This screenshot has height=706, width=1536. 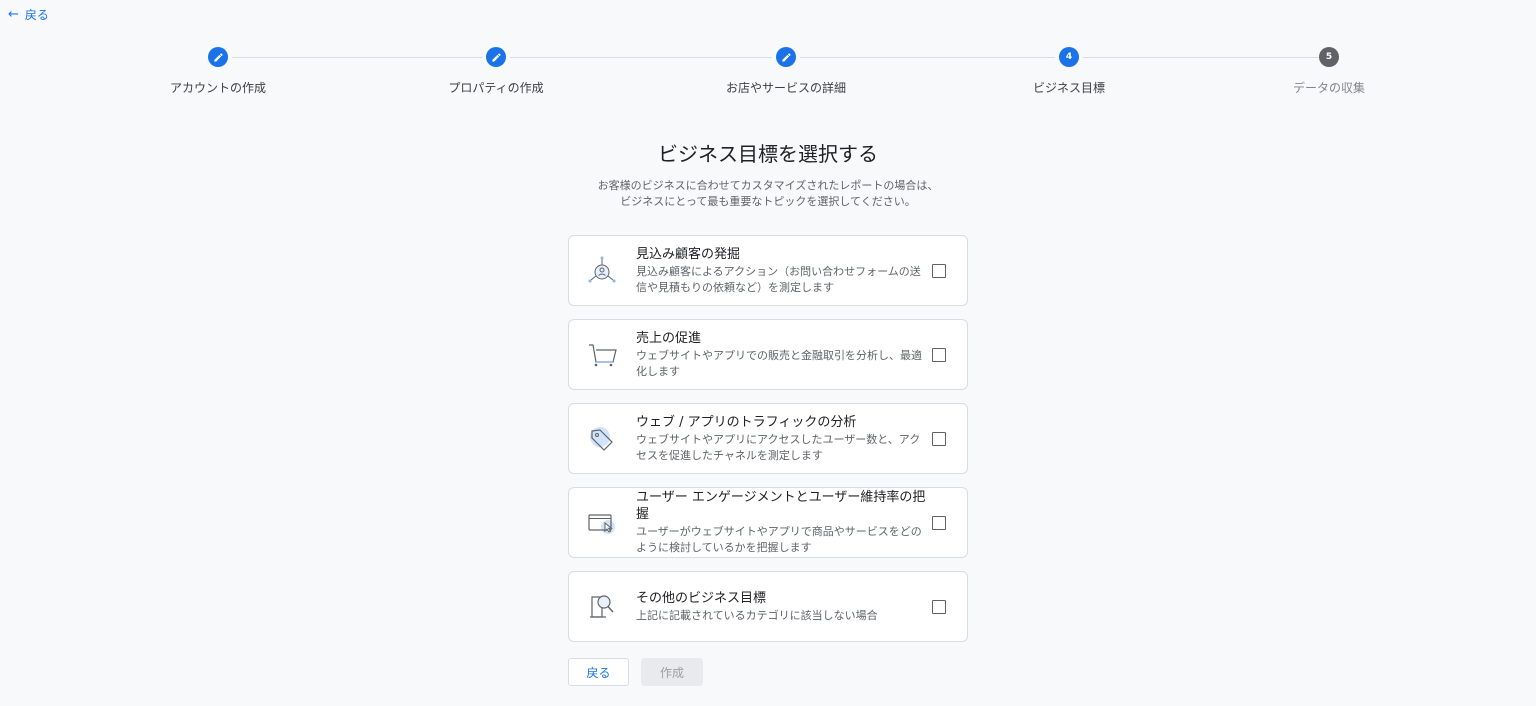 What do you see at coordinates (768, 154) in the screenshot?
I see `page-title: ビジネス目標を選択する` at bounding box center [768, 154].